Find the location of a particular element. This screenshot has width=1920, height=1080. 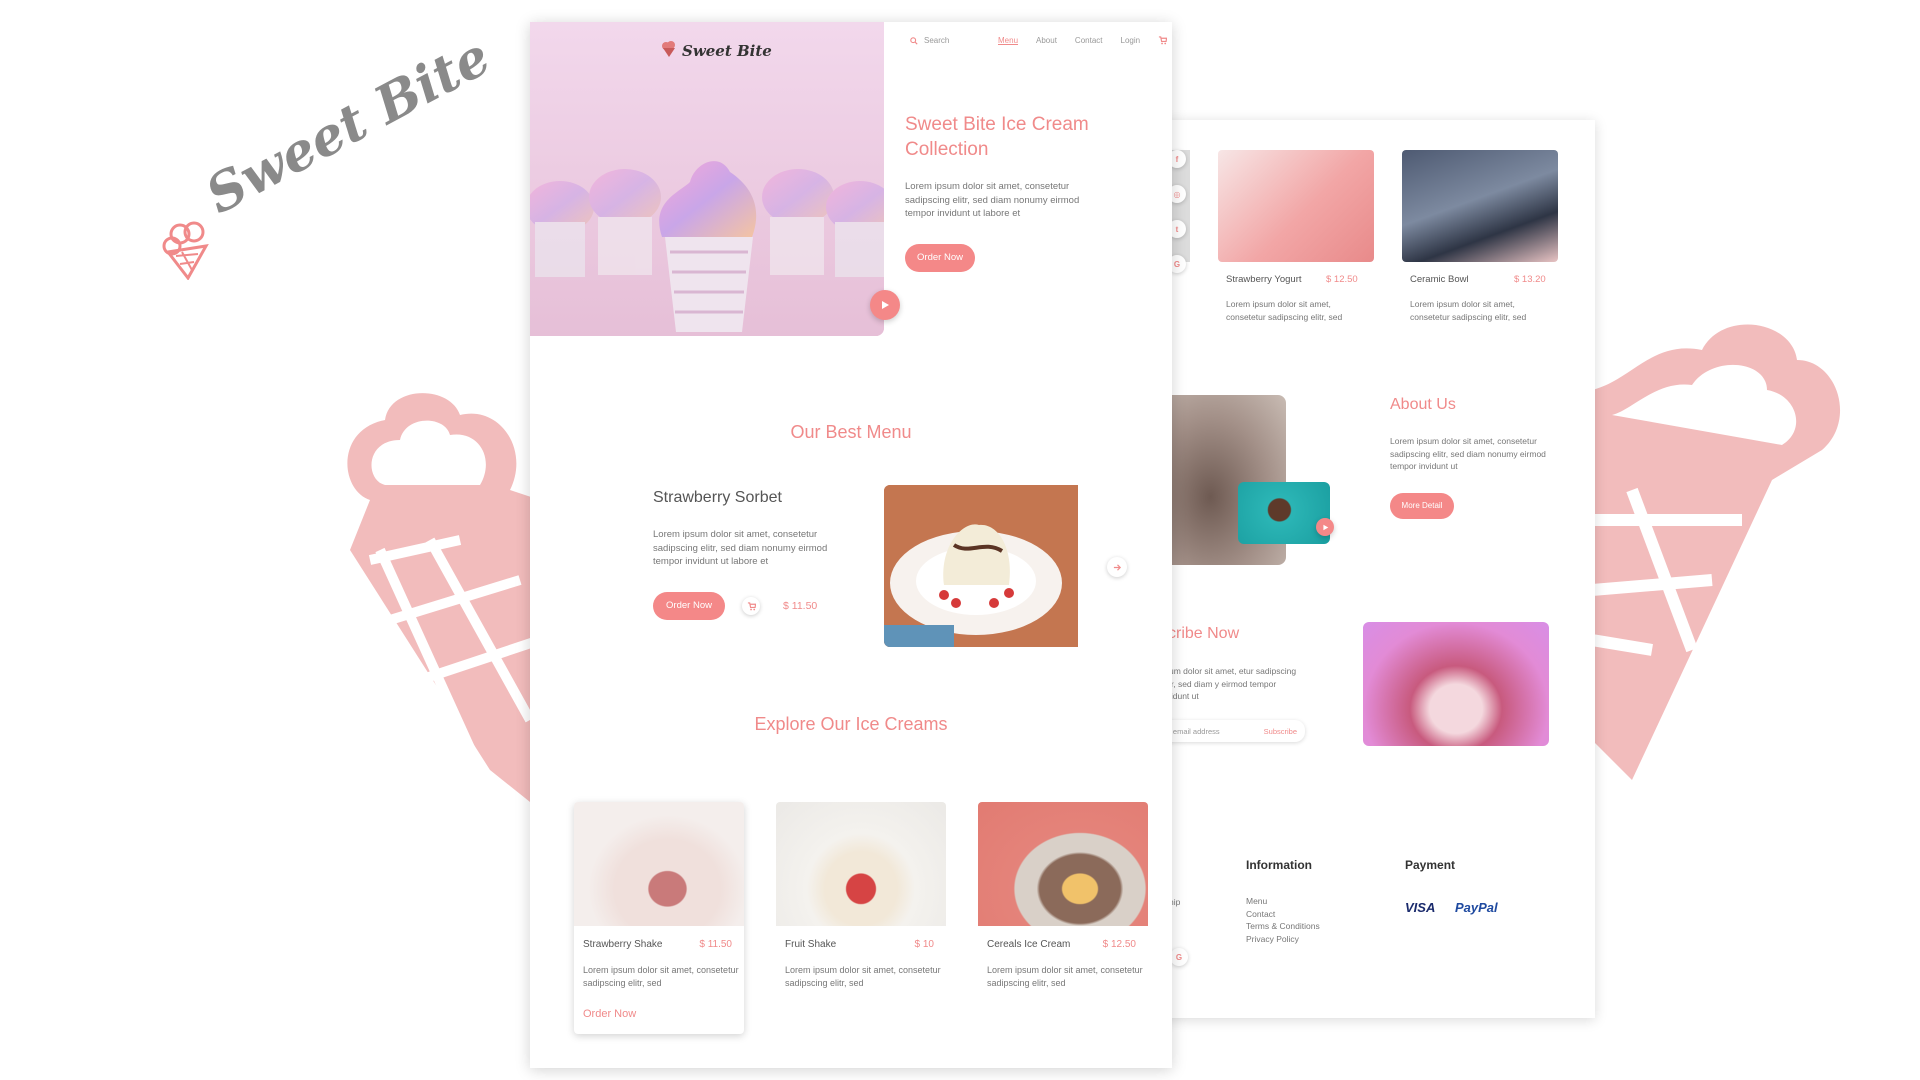

product-name: Cereals Ice Cream is located at coordinates (1029, 944).